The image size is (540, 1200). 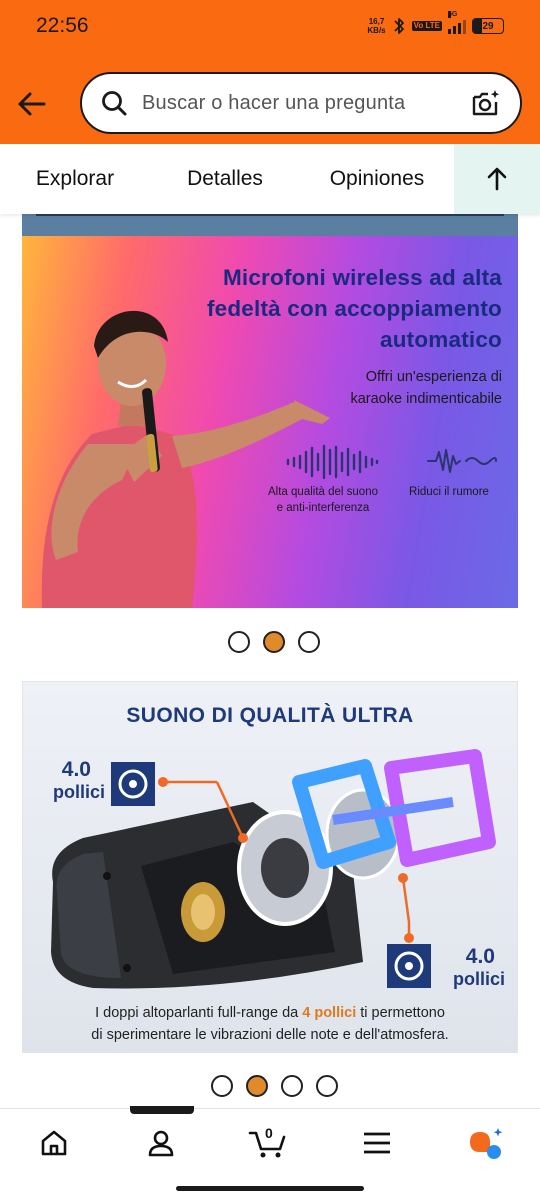 I want to click on size-left-value: 4.0, so click(x=76, y=769).